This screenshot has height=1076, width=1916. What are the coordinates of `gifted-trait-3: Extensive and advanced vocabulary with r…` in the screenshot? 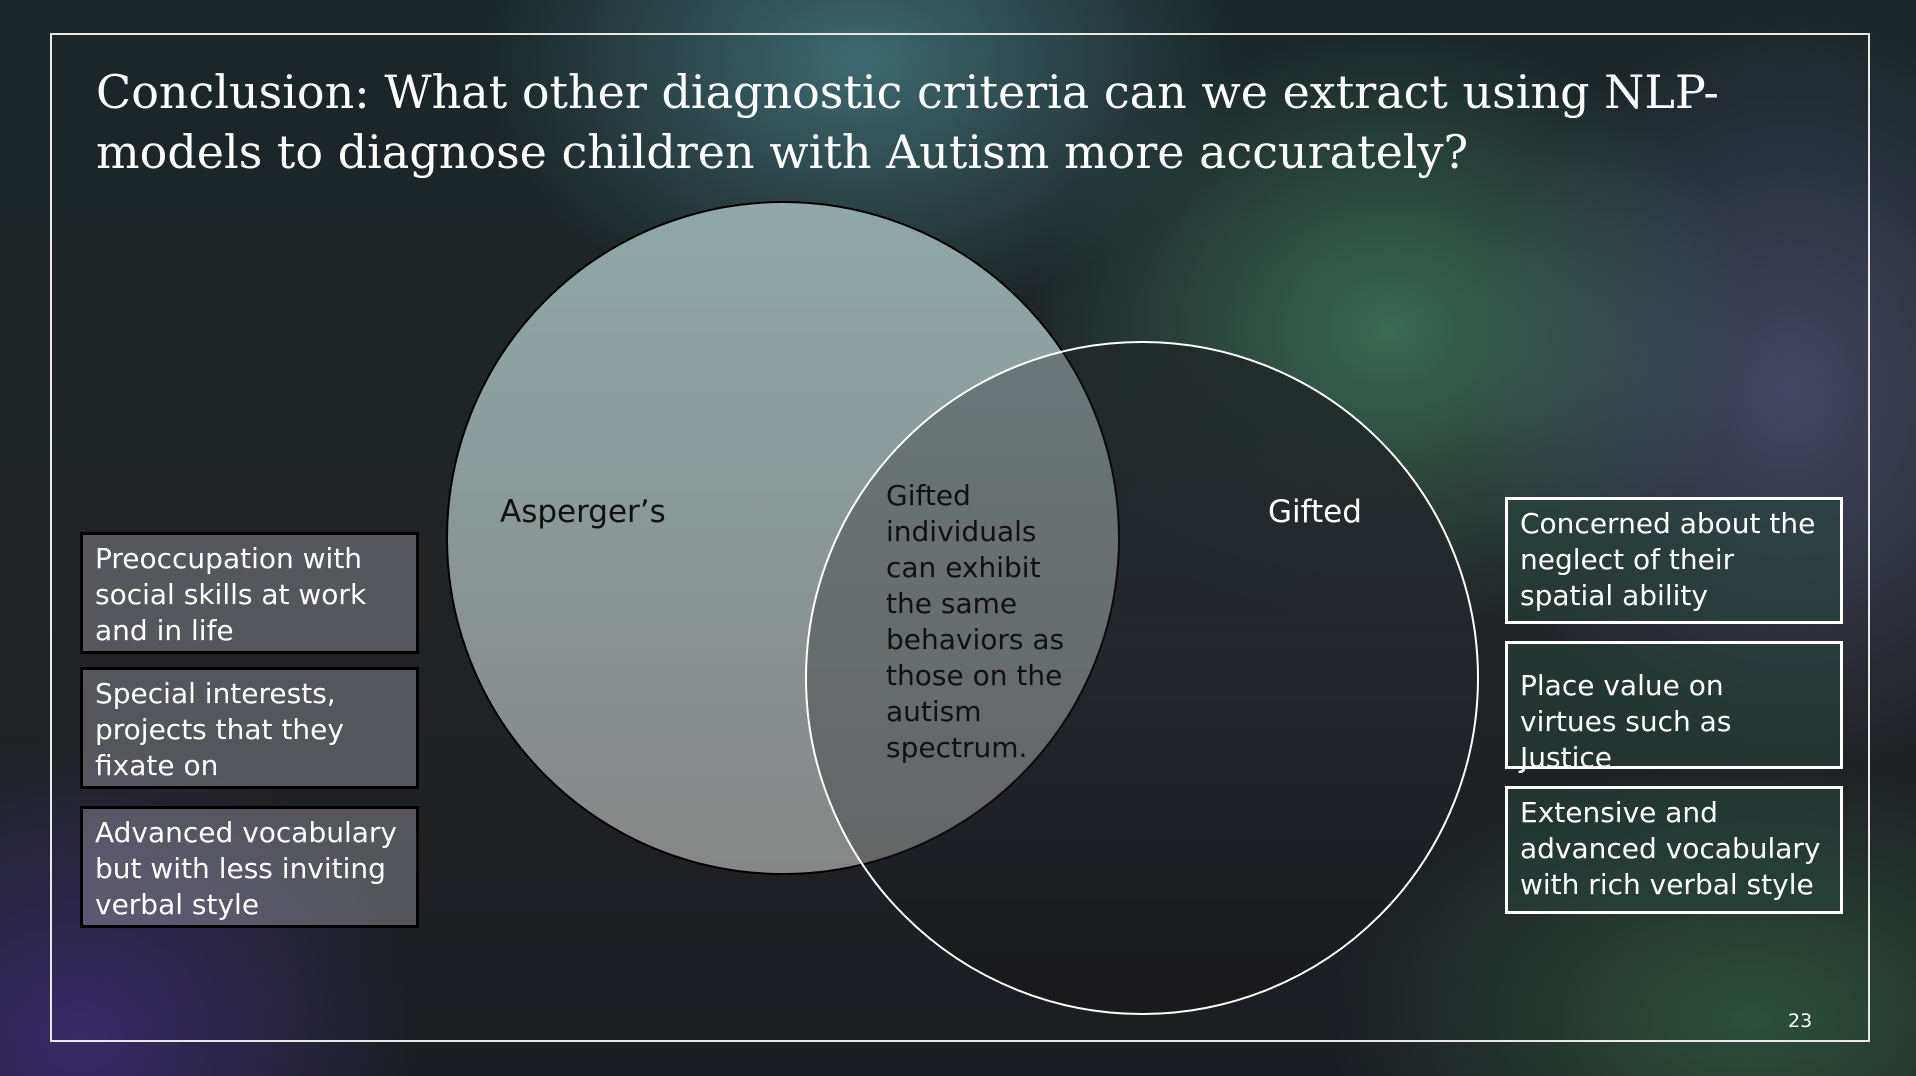 It's located at (1674, 850).